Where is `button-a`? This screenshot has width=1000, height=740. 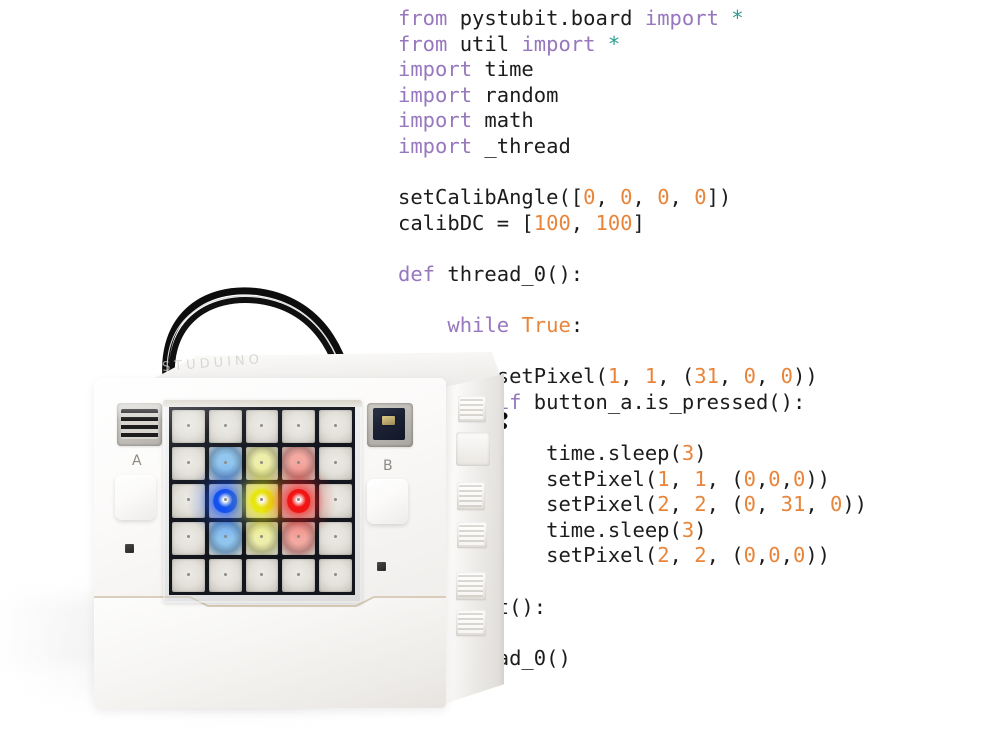
button-a is located at coordinates (135, 497).